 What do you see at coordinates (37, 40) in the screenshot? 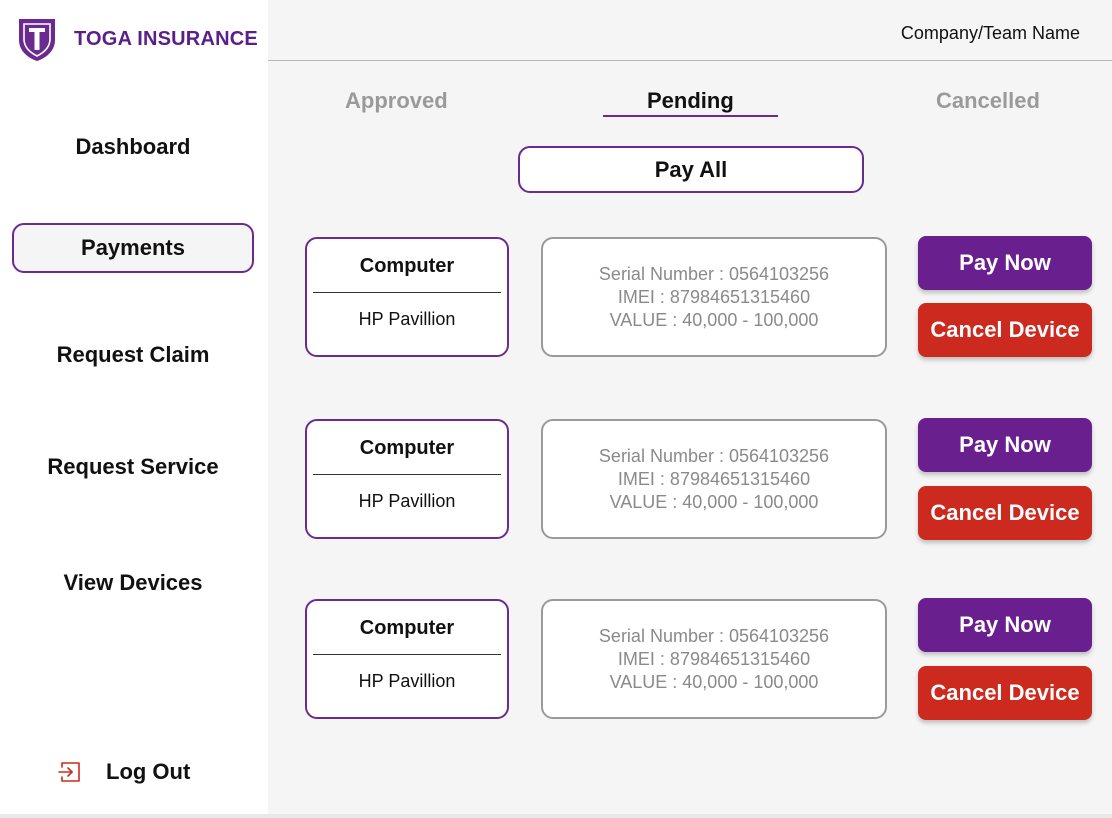
I see `toga-shield-logo` at bounding box center [37, 40].